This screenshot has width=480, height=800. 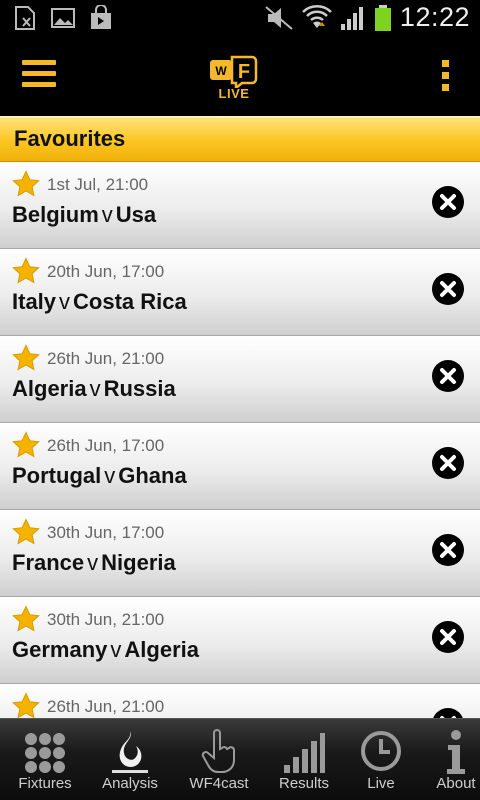 What do you see at coordinates (219, 783) in the screenshot?
I see `tab-label: WF4cast` at bounding box center [219, 783].